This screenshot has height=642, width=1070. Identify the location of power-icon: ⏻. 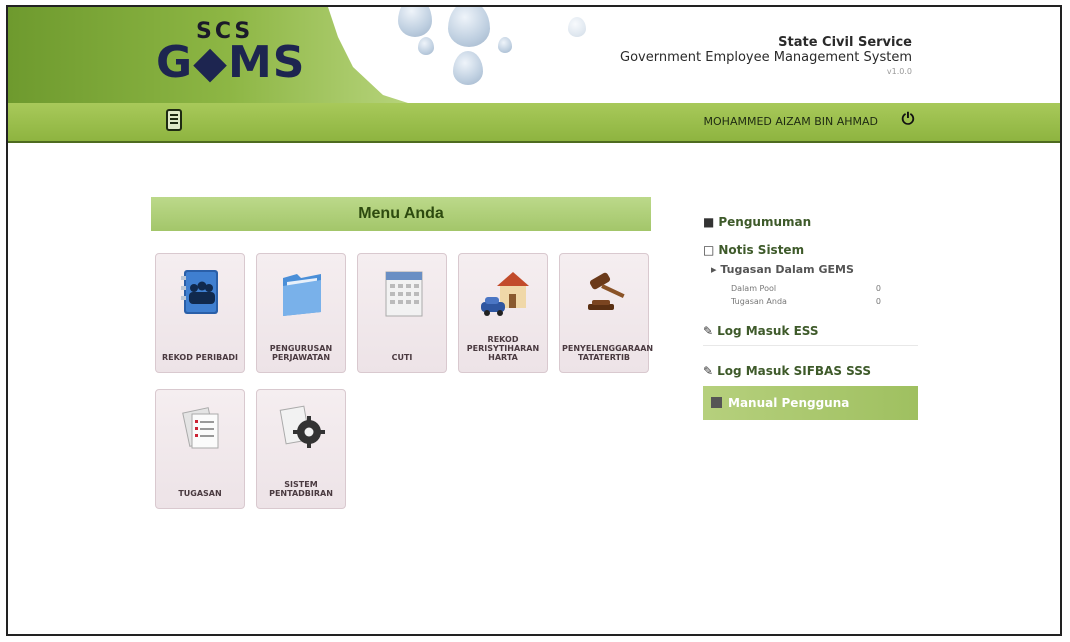
(908, 120).